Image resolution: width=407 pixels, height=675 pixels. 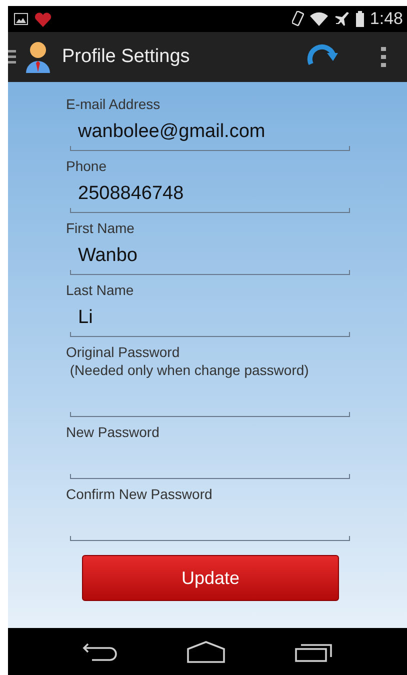 What do you see at coordinates (342, 19) in the screenshot?
I see `airplane-icon` at bounding box center [342, 19].